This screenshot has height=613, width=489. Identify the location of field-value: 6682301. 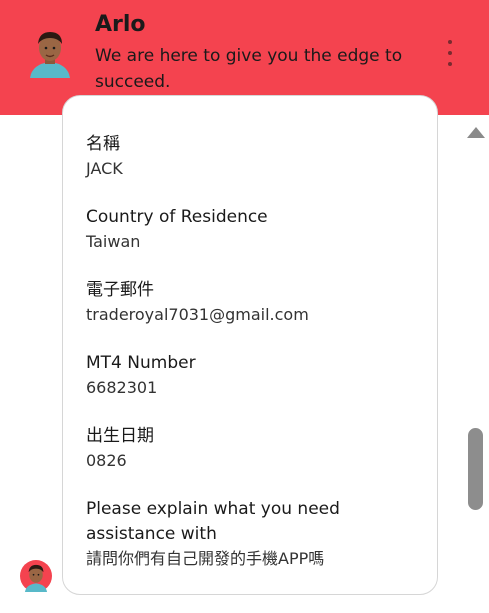
(122, 387).